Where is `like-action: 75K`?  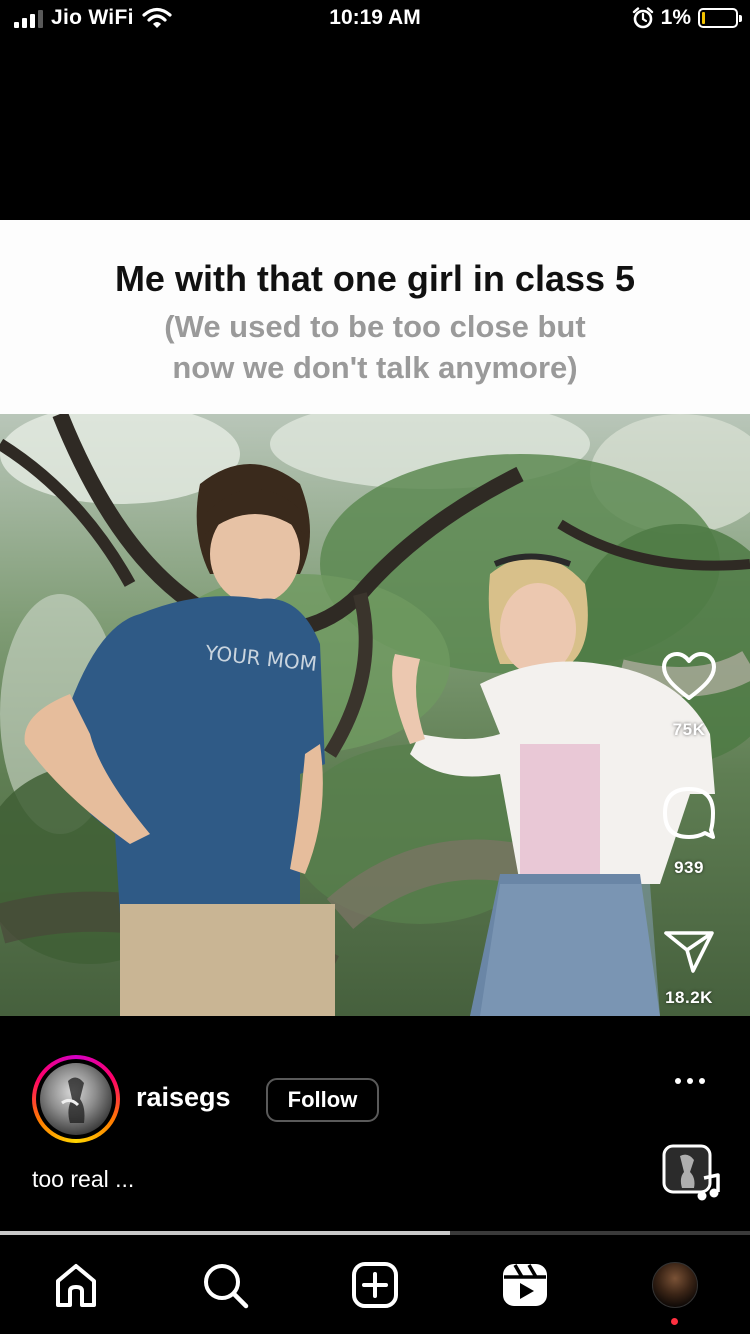 like-action: 75K is located at coordinates (689, 696).